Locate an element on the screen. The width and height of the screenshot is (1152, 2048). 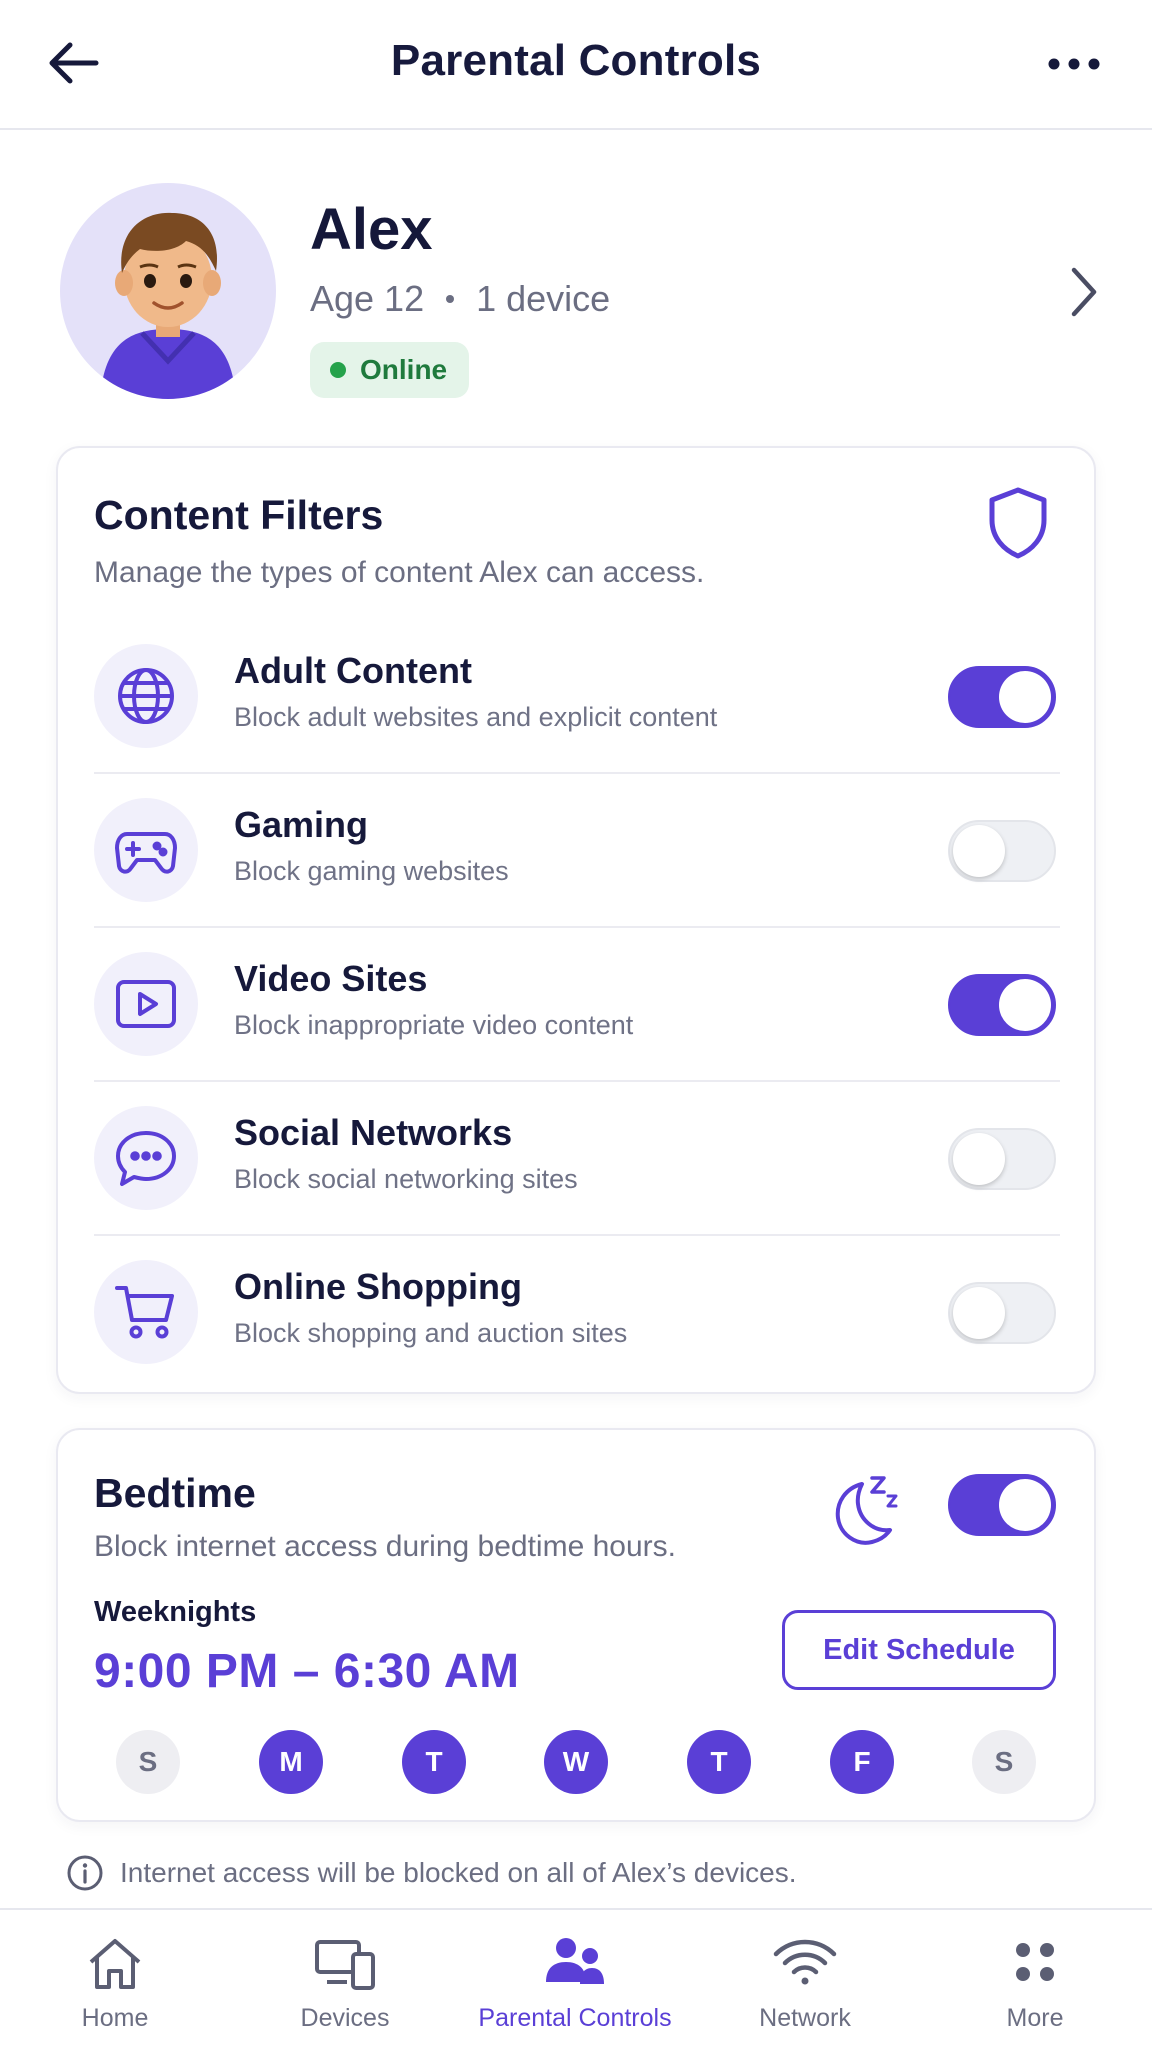
day-saturday: S is located at coordinates (1004, 1762).